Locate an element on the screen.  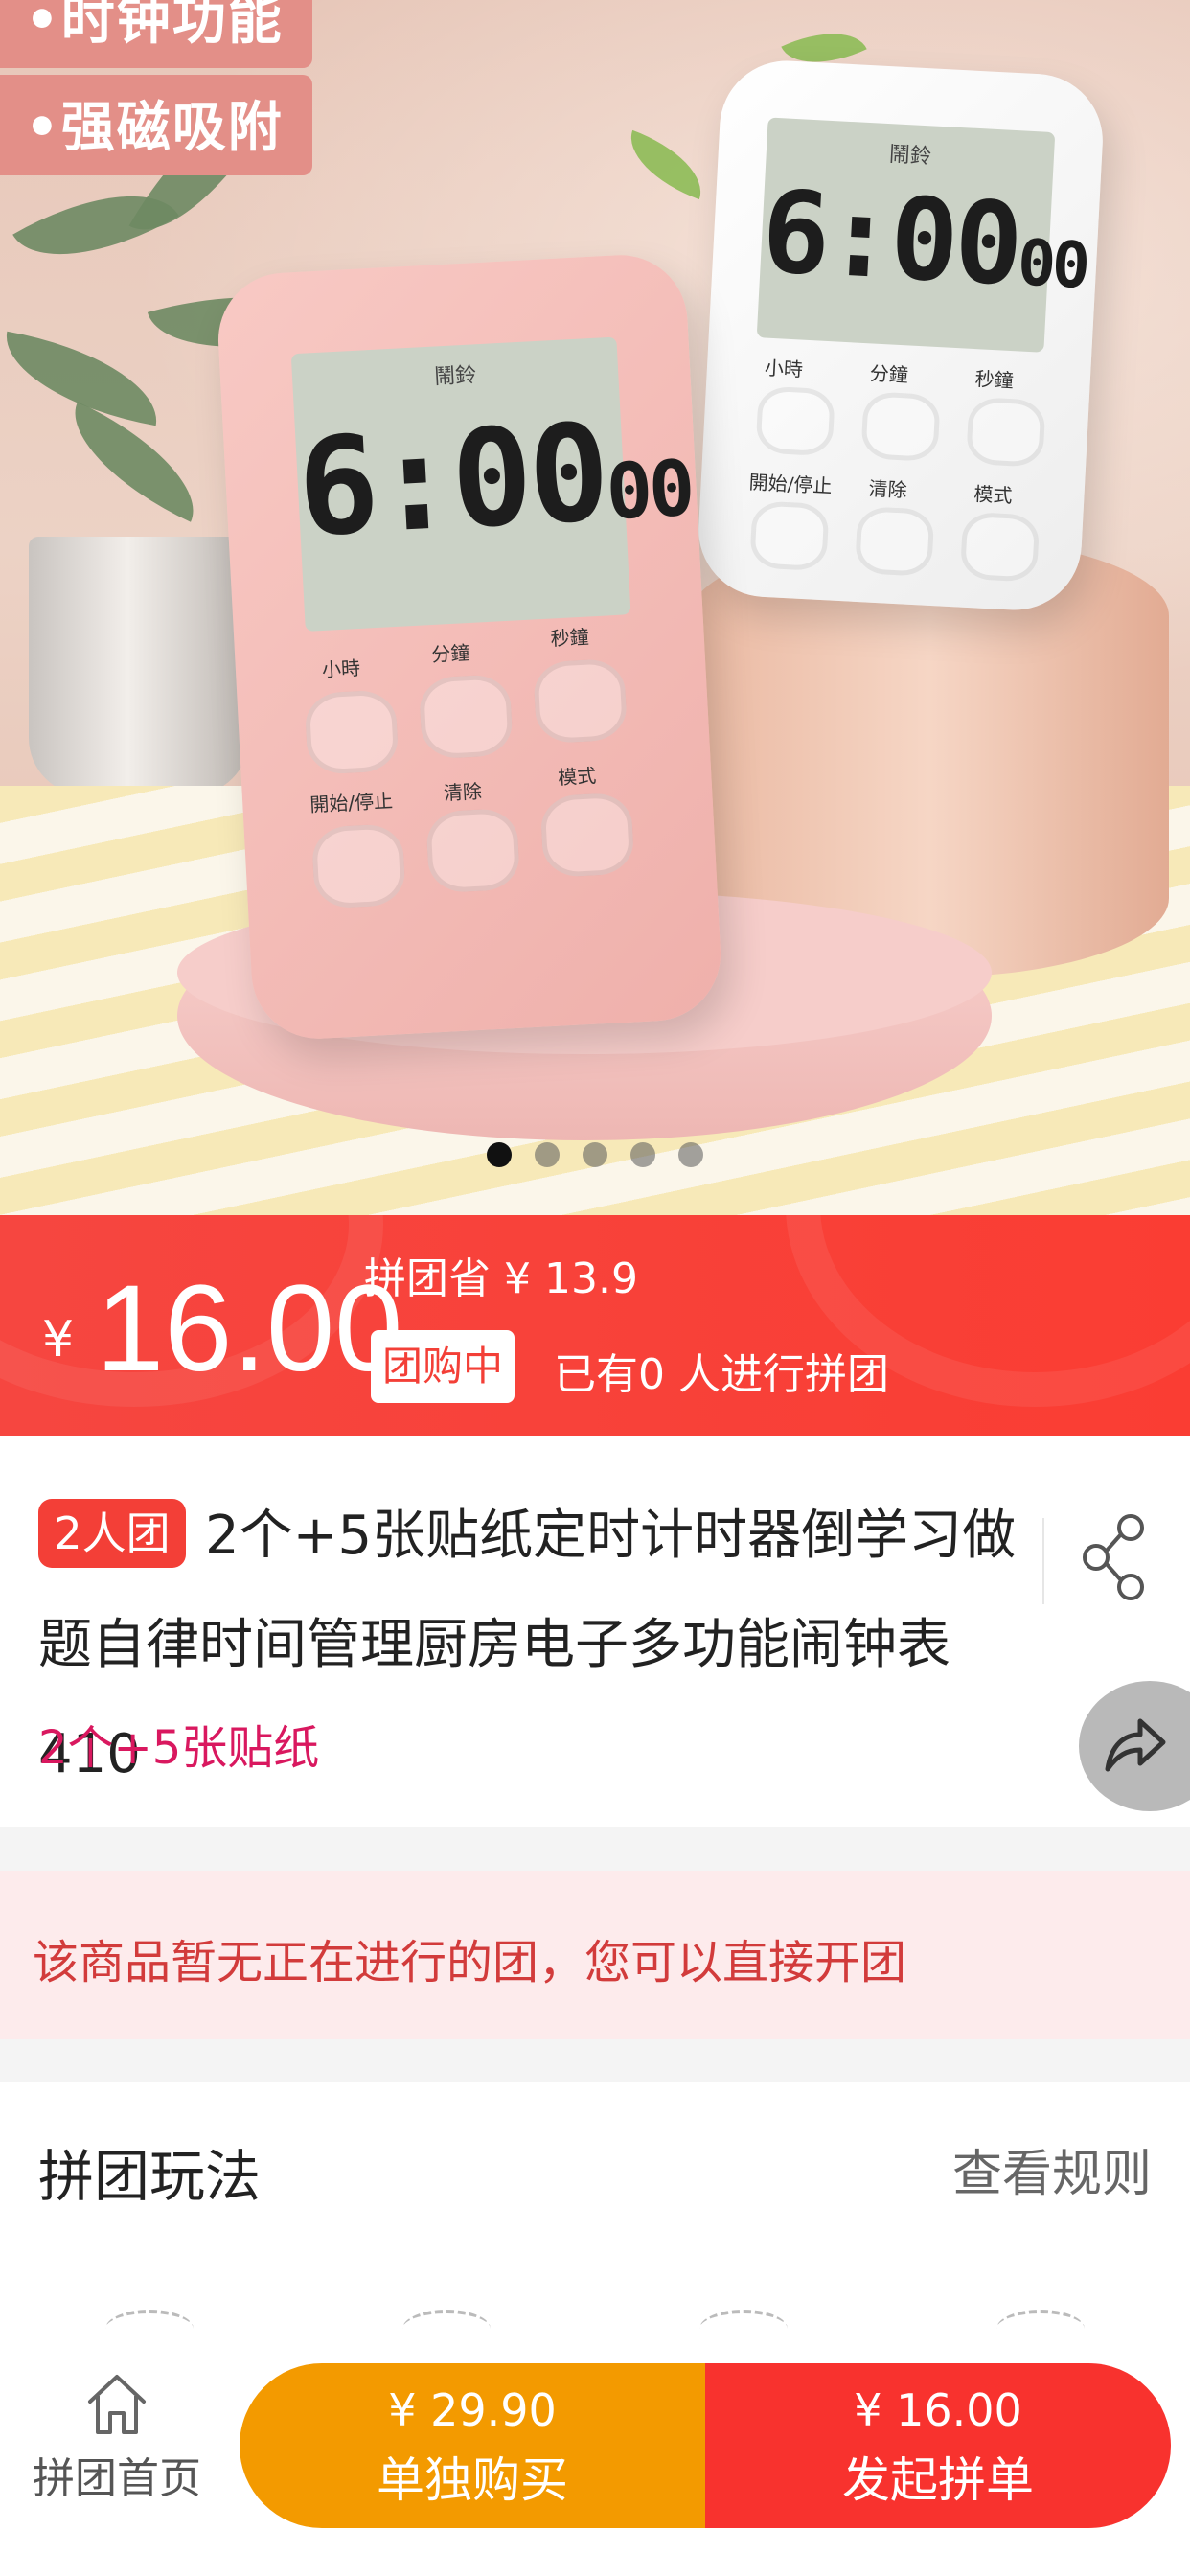
forward-button is located at coordinates (1134, 1746).